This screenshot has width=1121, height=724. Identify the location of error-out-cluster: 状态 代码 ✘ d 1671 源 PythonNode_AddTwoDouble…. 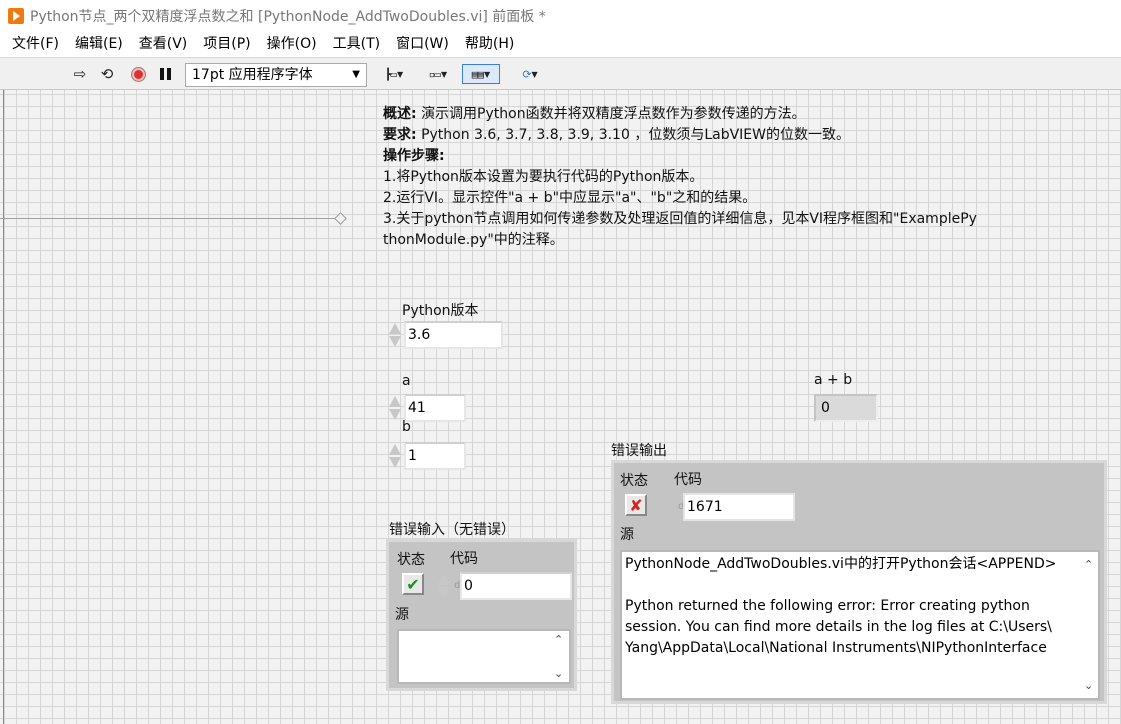
(859, 582).